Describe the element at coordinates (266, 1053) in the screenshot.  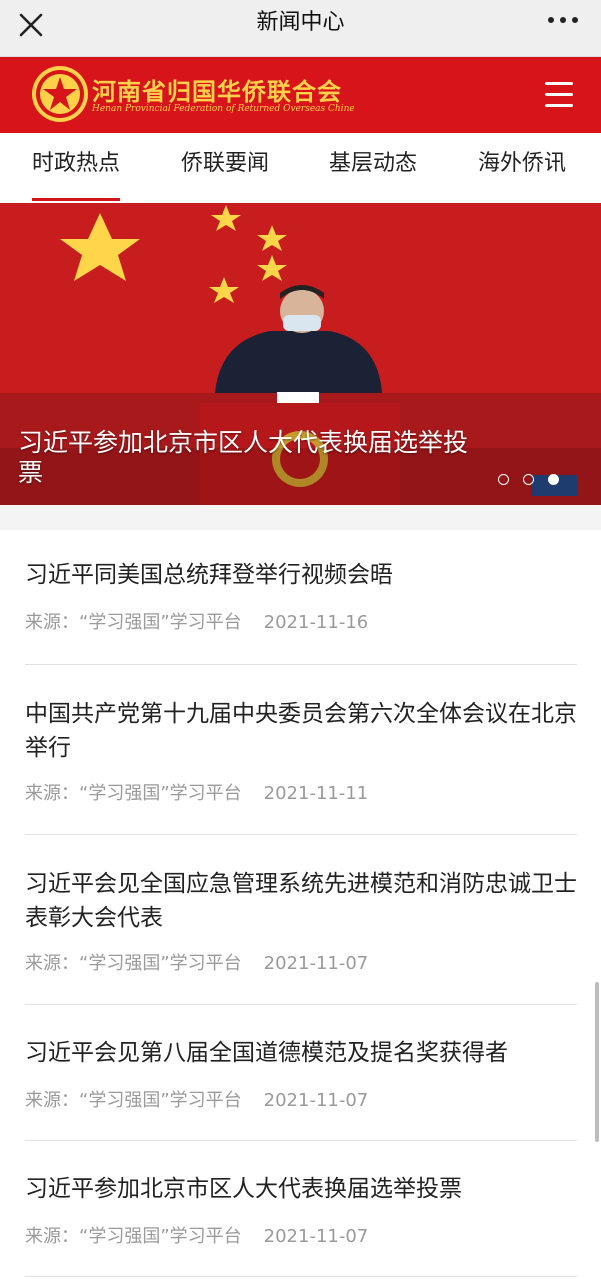
I see `news-title: 习近平会见第八届全国道德模范及提名奖获得者` at that location.